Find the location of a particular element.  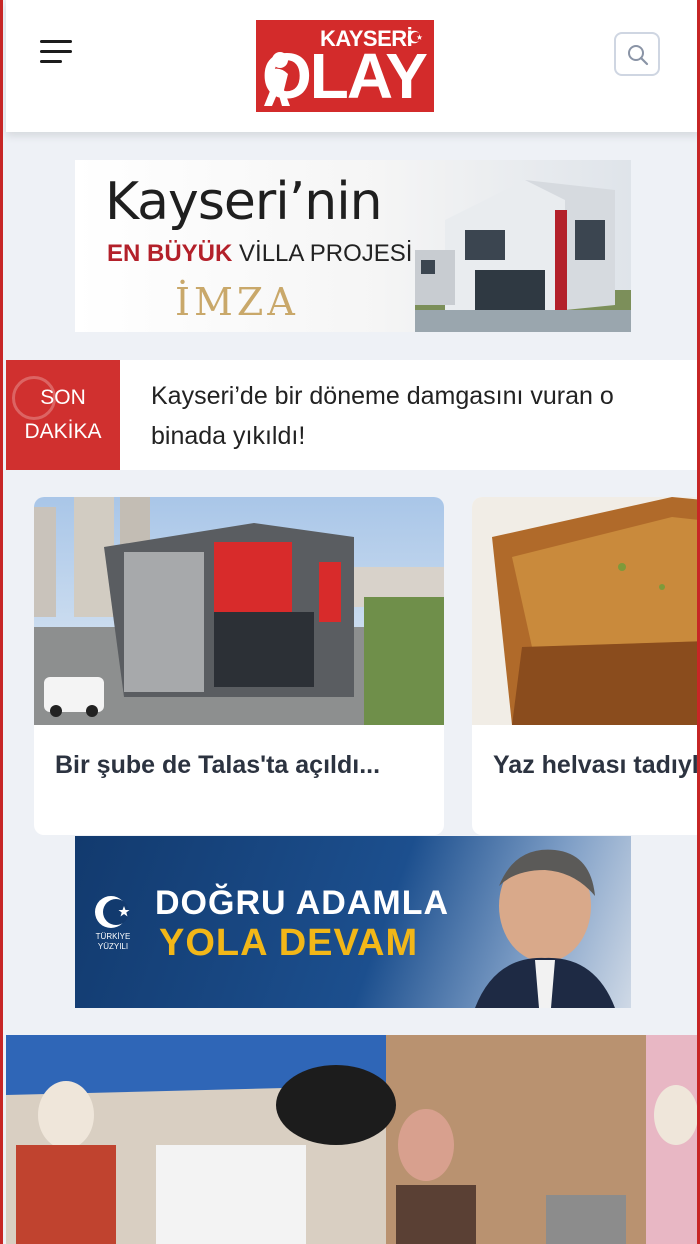

site-logo: KAYSERİ OLAY is located at coordinates (345, 66).